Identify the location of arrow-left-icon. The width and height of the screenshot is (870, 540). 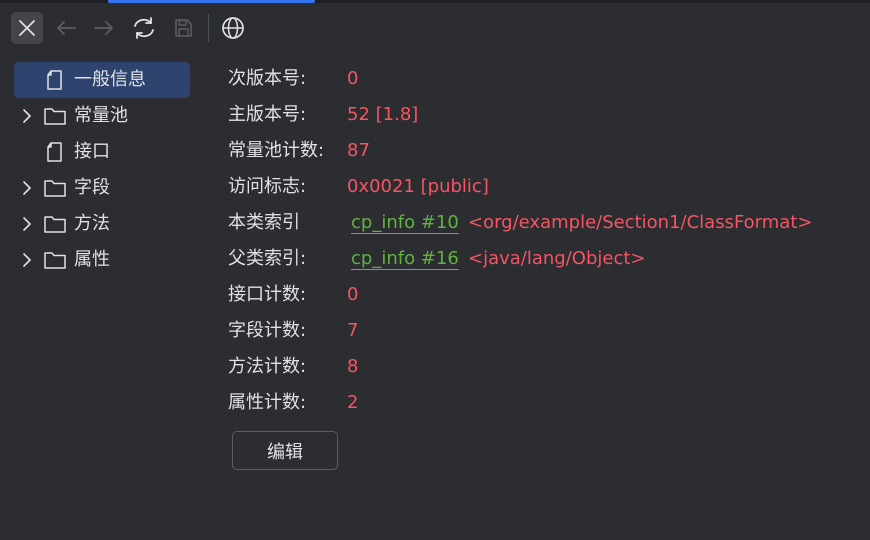
(66, 28).